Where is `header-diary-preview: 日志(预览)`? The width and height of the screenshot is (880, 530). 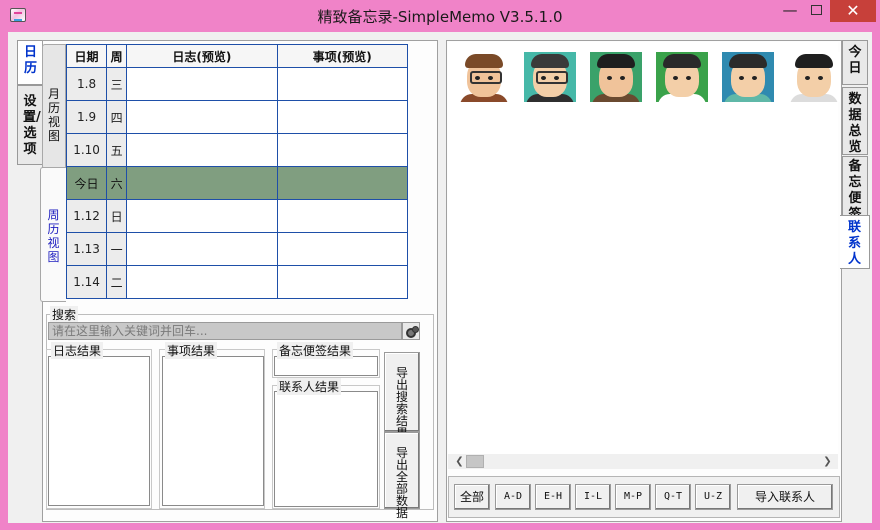
header-diary-preview: 日志(预览) is located at coordinates (202, 56).